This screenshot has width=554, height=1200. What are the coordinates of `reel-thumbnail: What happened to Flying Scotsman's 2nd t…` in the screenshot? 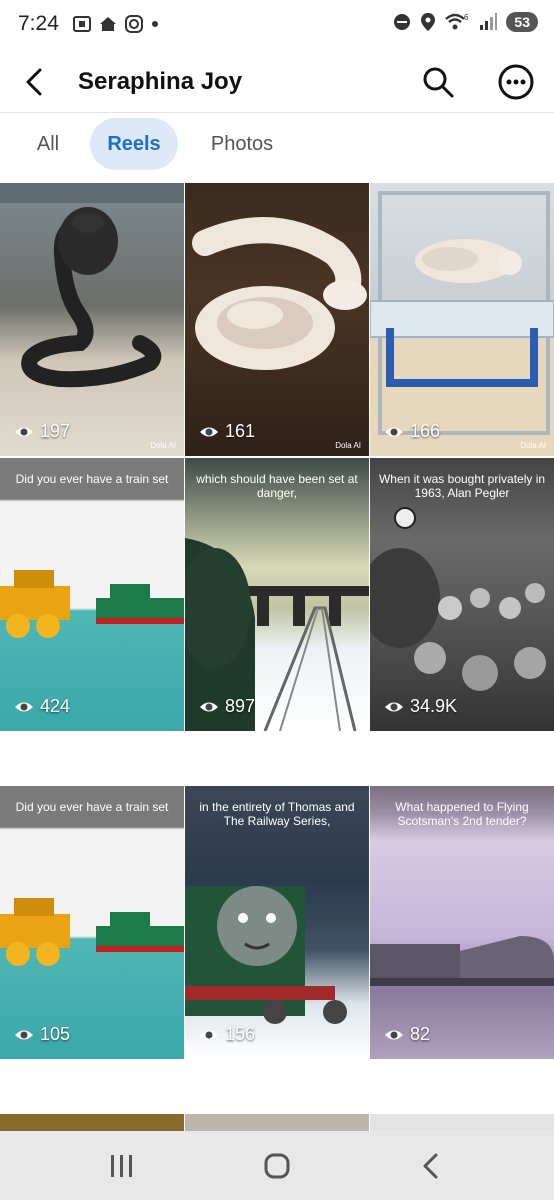 It's located at (462, 922).